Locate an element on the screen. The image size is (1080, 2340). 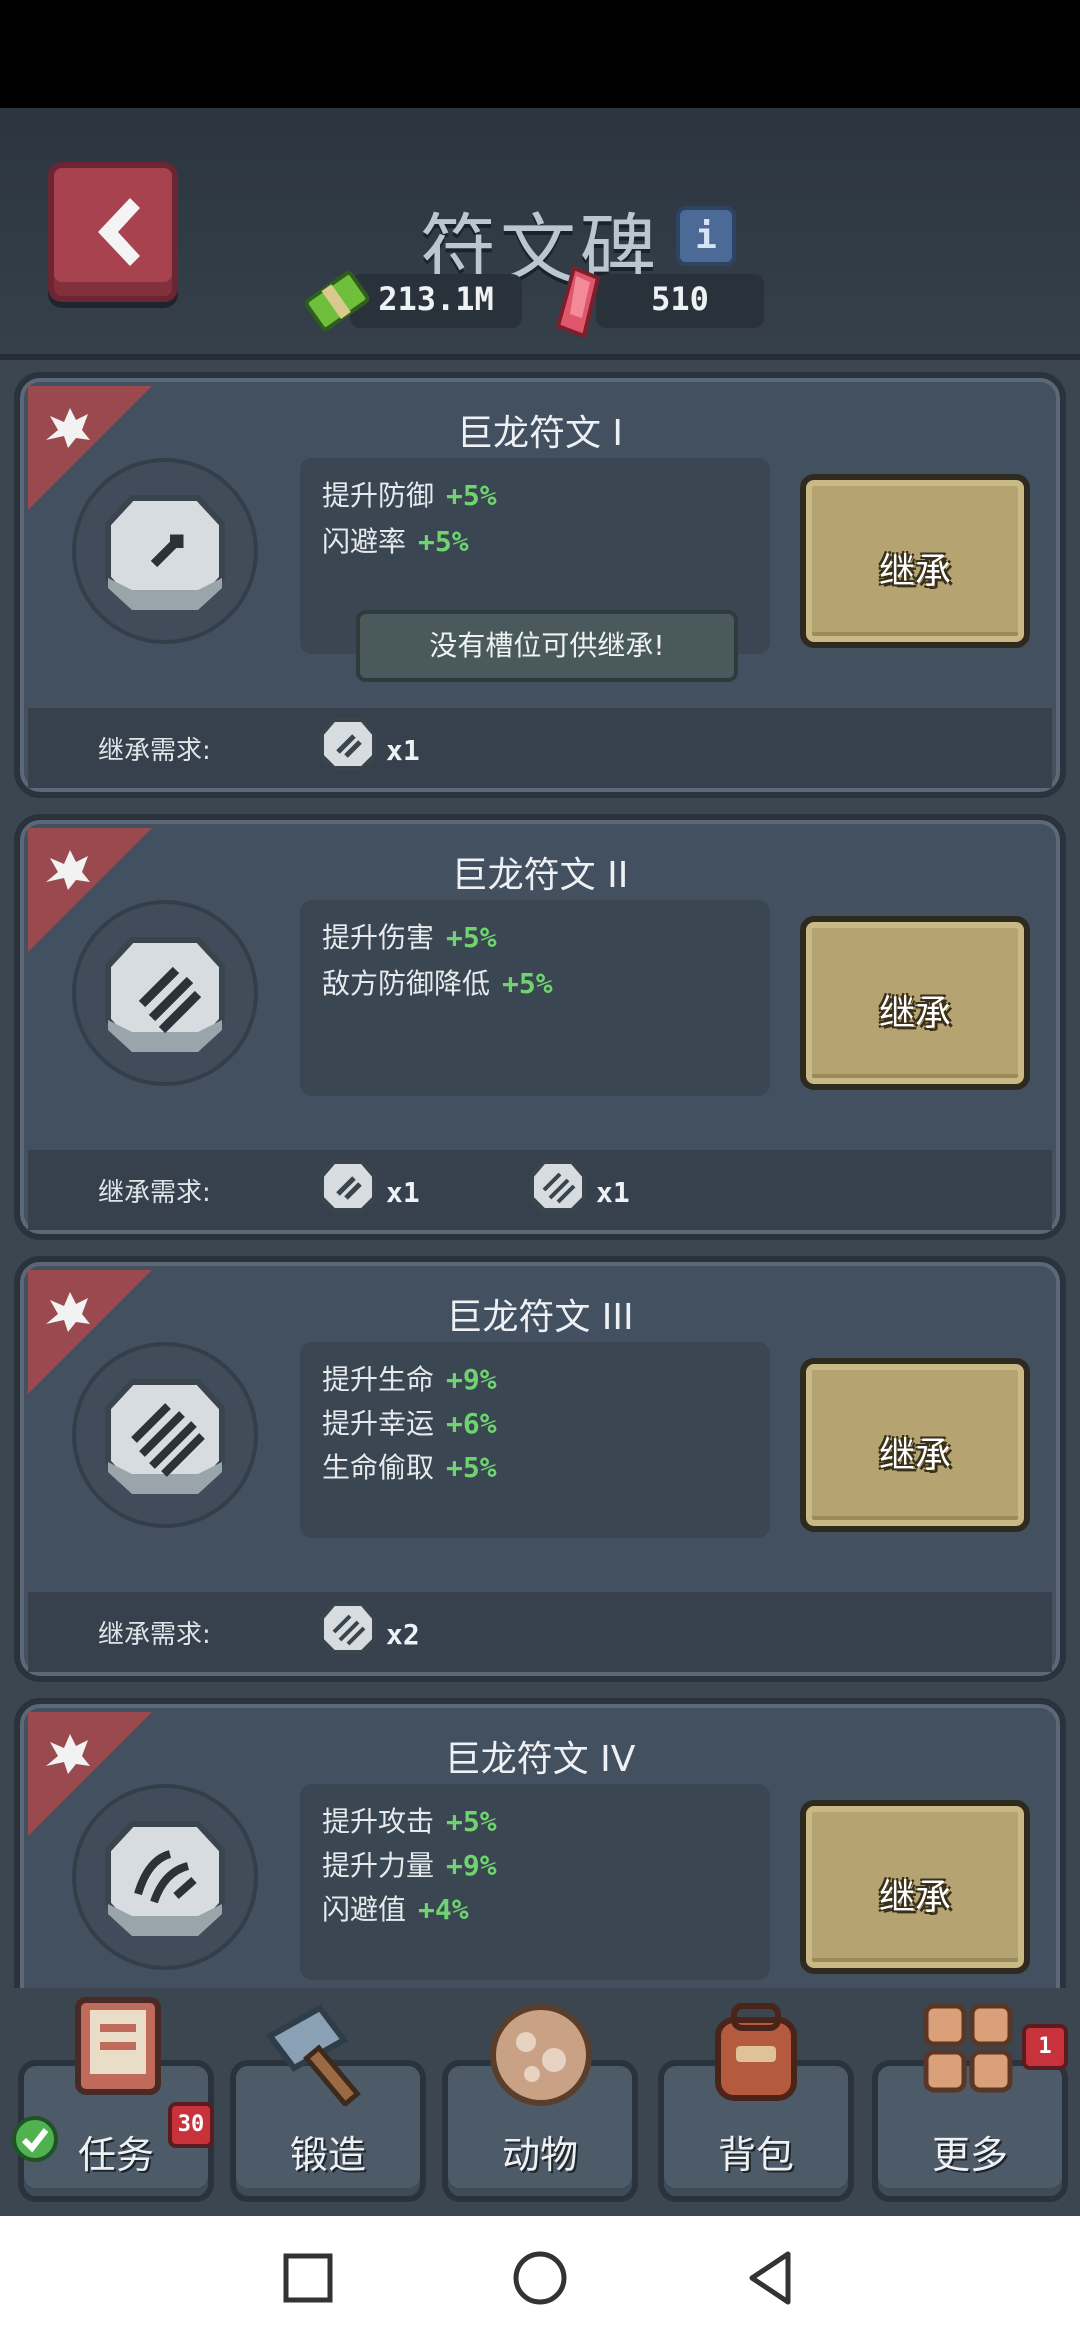
stats-box: 提升攻击 +5% 提升力量 +9% 闪避值 +4% is located at coordinates (535, 1882).